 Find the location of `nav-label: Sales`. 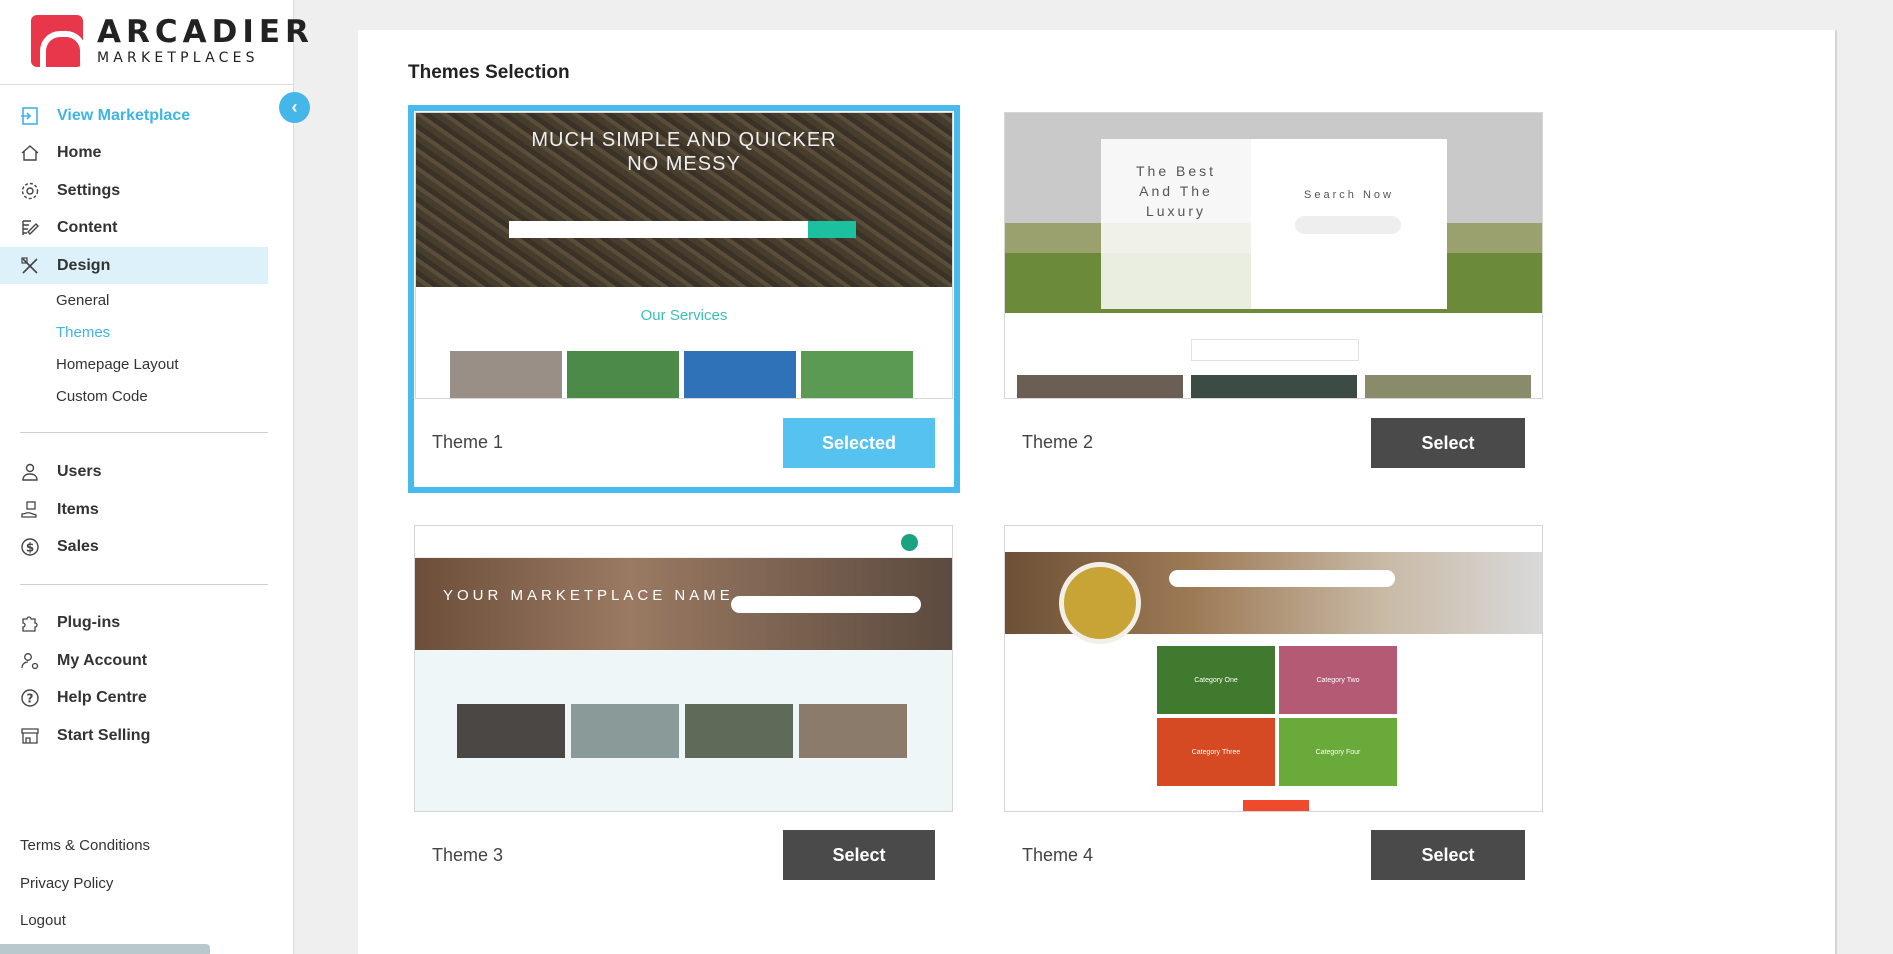

nav-label: Sales is located at coordinates (78, 546).